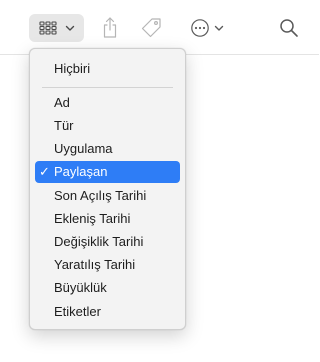 Image resolution: width=320 pixels, height=362 pixels. What do you see at coordinates (200, 28) in the screenshot?
I see `ellipsis-circle-icon` at bounding box center [200, 28].